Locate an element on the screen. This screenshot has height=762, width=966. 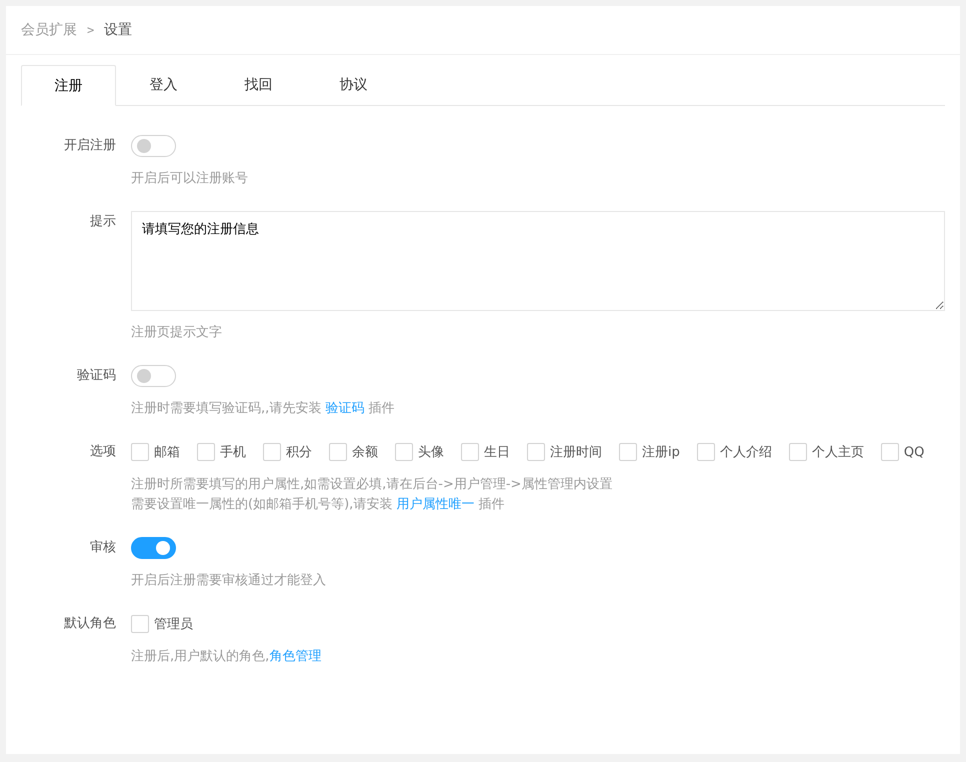
field-label: 选项 is located at coordinates (103, 452).